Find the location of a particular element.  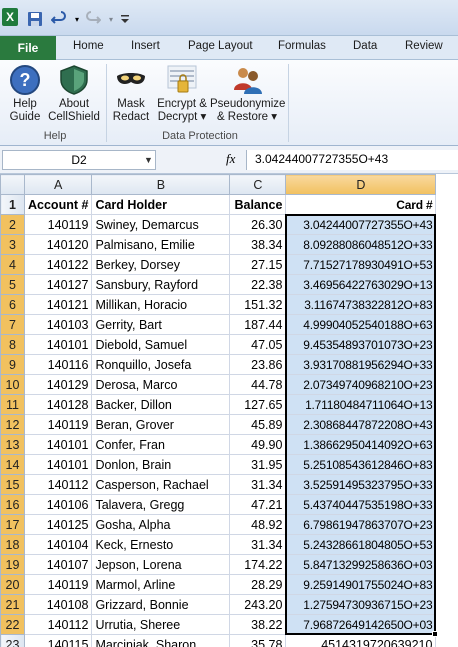

save-icon is located at coordinates (35, 19).